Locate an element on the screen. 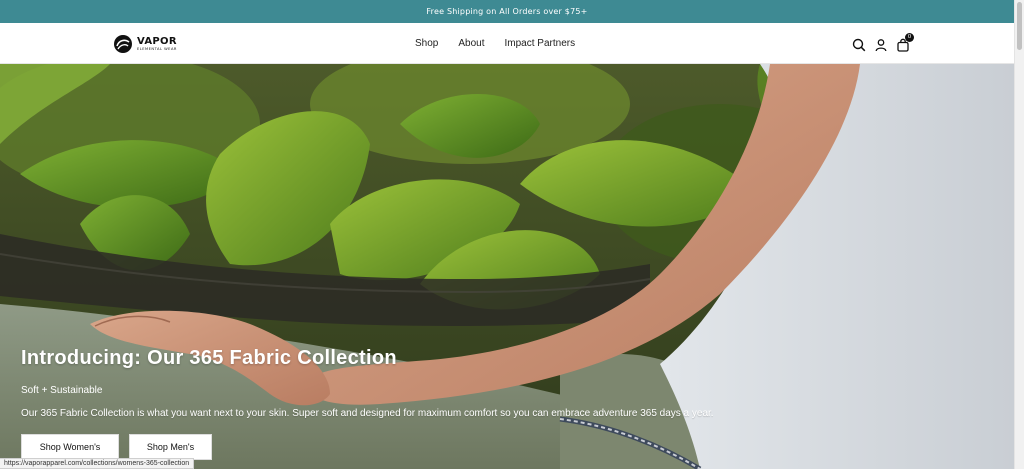  main-nav: Shop About Impact Partners is located at coordinates (505, 43).